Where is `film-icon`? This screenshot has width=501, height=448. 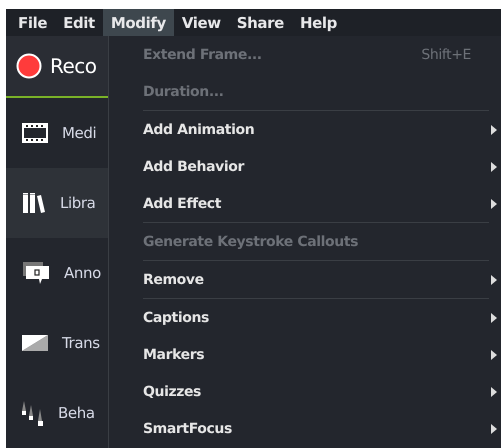 film-icon is located at coordinates (35, 133).